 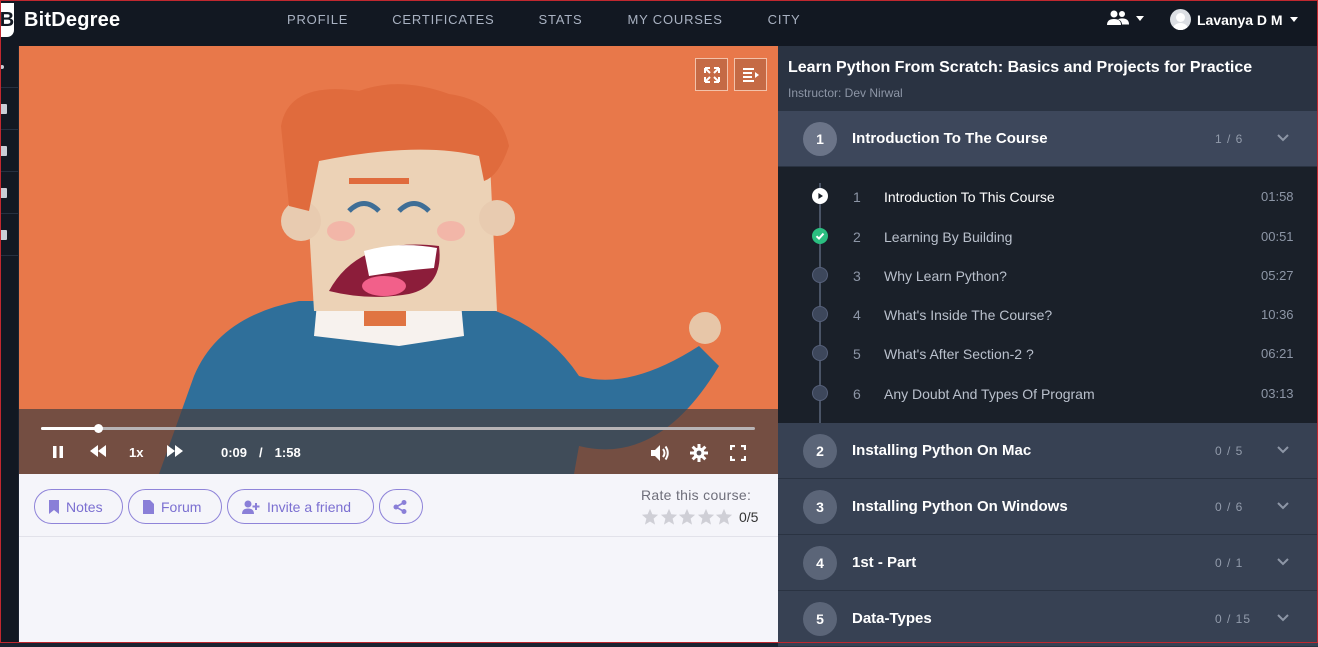 What do you see at coordinates (1048, 563) in the screenshot?
I see `section-4: 4 1st - Part 0 / 1` at bounding box center [1048, 563].